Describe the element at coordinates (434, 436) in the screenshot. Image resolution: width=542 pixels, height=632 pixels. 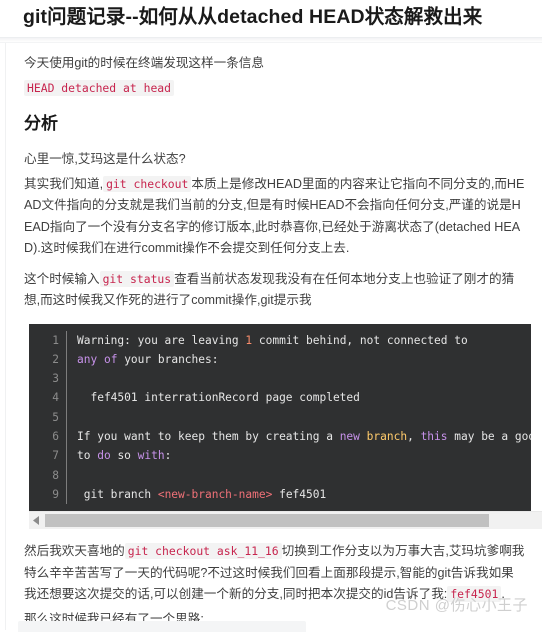
I see `code-token: this` at that location.